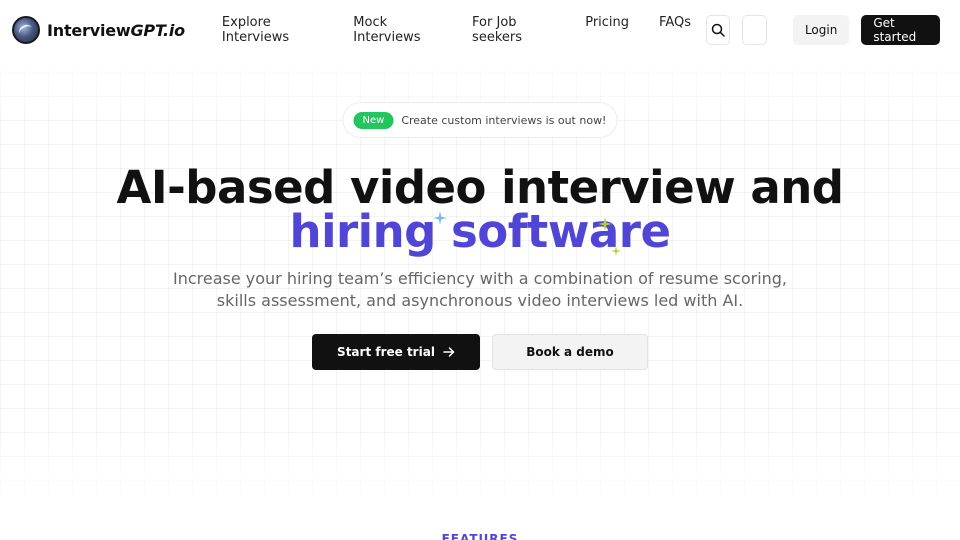 The width and height of the screenshot is (960, 540). I want to click on search-icon, so click(718, 30).